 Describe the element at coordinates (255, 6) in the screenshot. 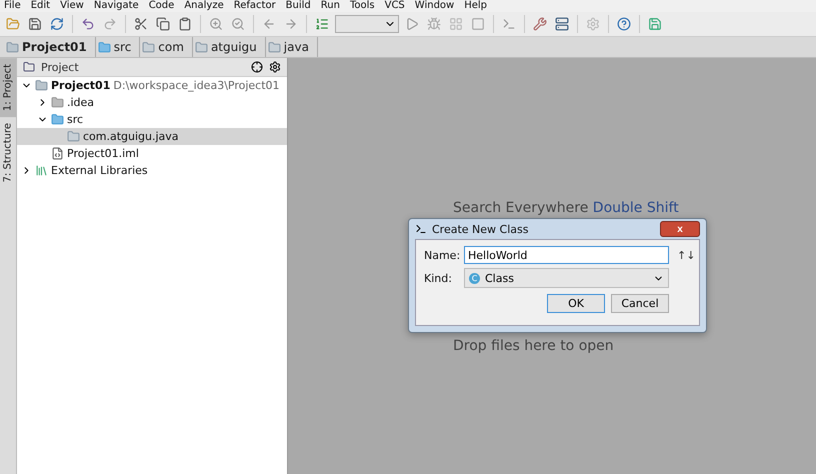

I see `menu-item: Refactor` at that location.